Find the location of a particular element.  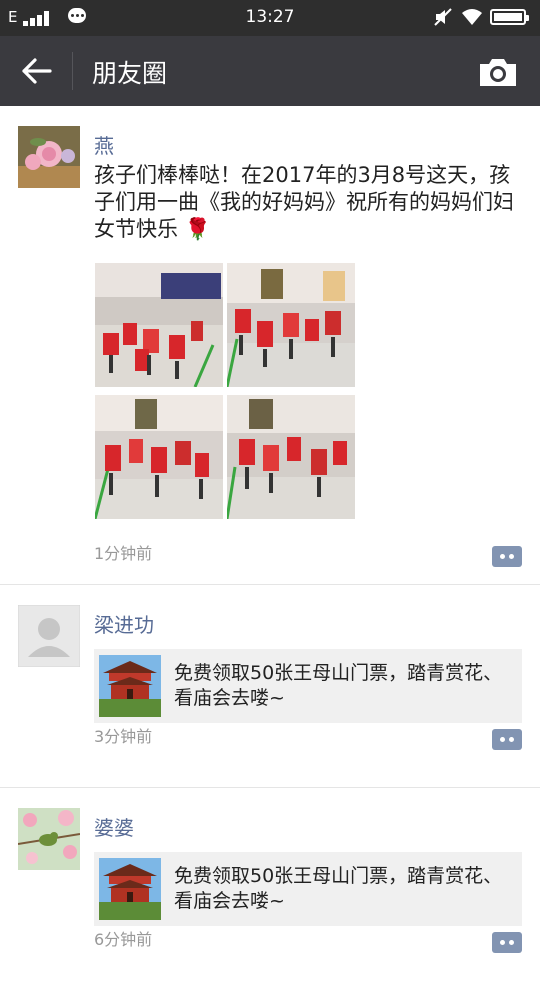

status-bar: E 13:27 is located at coordinates (270, 18).